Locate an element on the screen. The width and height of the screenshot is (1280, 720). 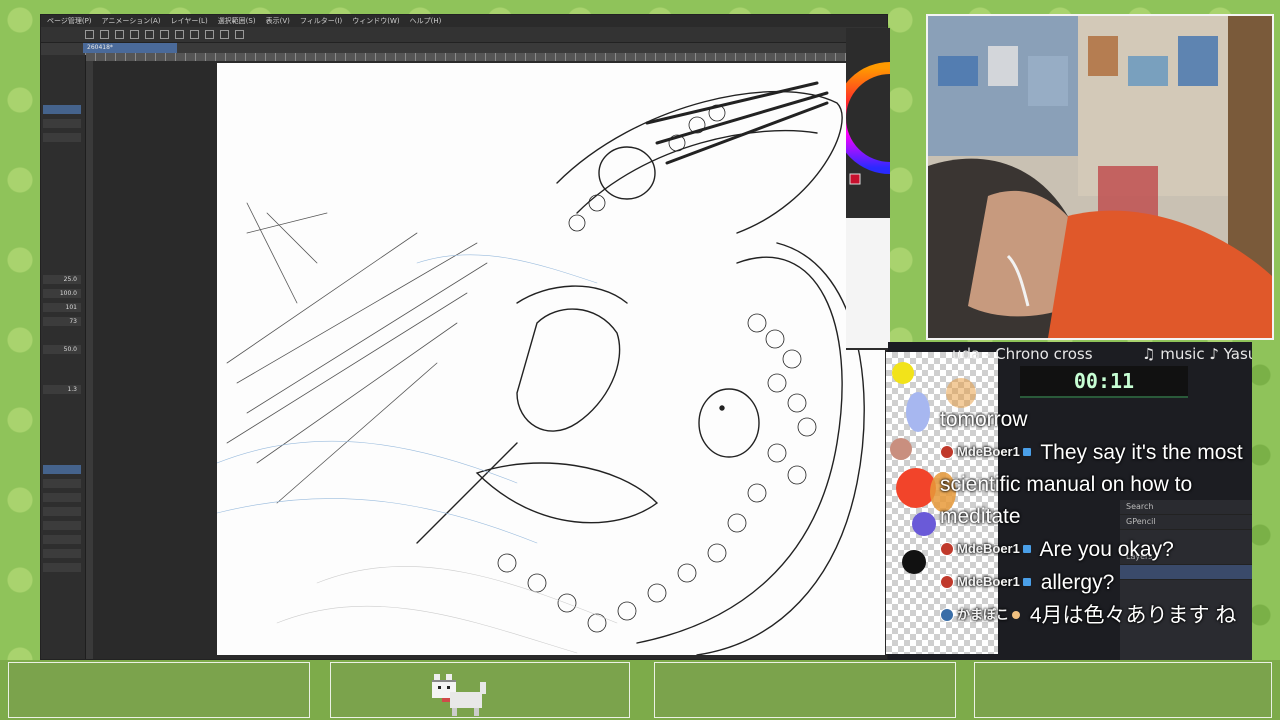
document-tab: 260418* is located at coordinates (130, 48).